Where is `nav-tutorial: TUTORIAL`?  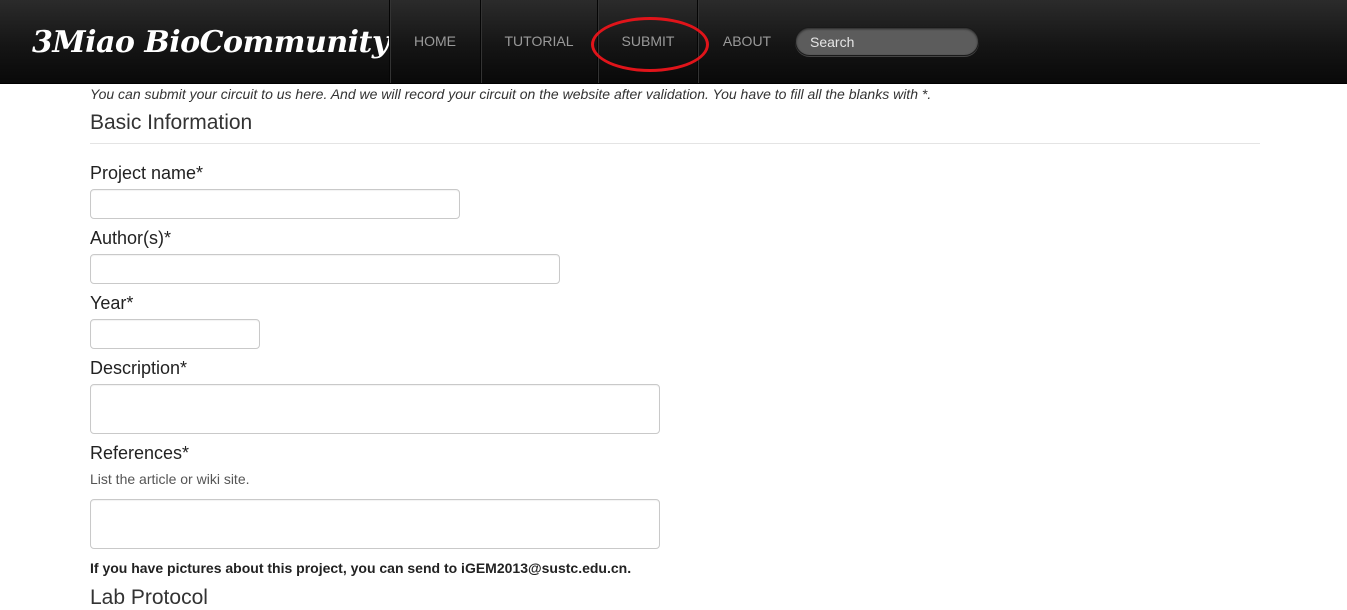
nav-tutorial: TUTORIAL is located at coordinates (539, 41).